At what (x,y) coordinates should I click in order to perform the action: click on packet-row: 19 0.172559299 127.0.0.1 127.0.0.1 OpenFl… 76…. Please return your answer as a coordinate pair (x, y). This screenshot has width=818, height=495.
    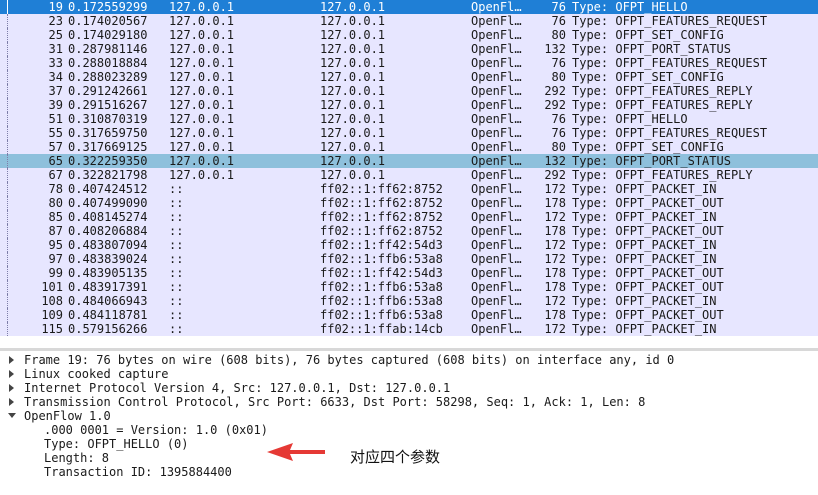
    Looking at the image, I should click on (409, 7).